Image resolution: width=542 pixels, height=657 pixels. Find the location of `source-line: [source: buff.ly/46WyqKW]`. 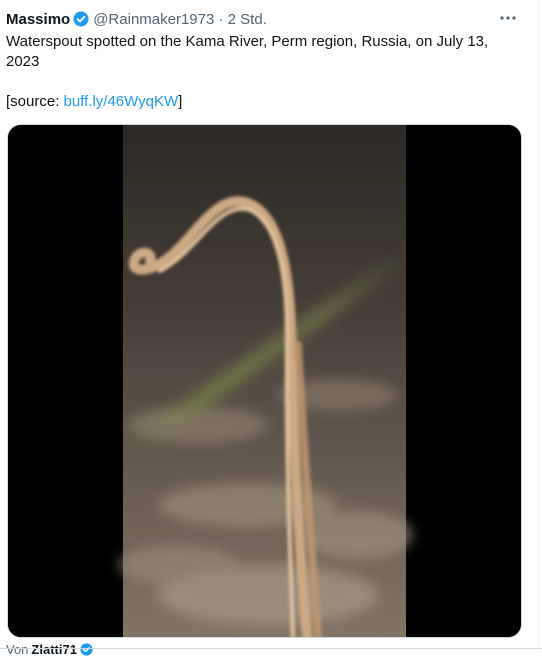

source-line: [source: buff.ly/46WyqKW] is located at coordinates (256, 102).